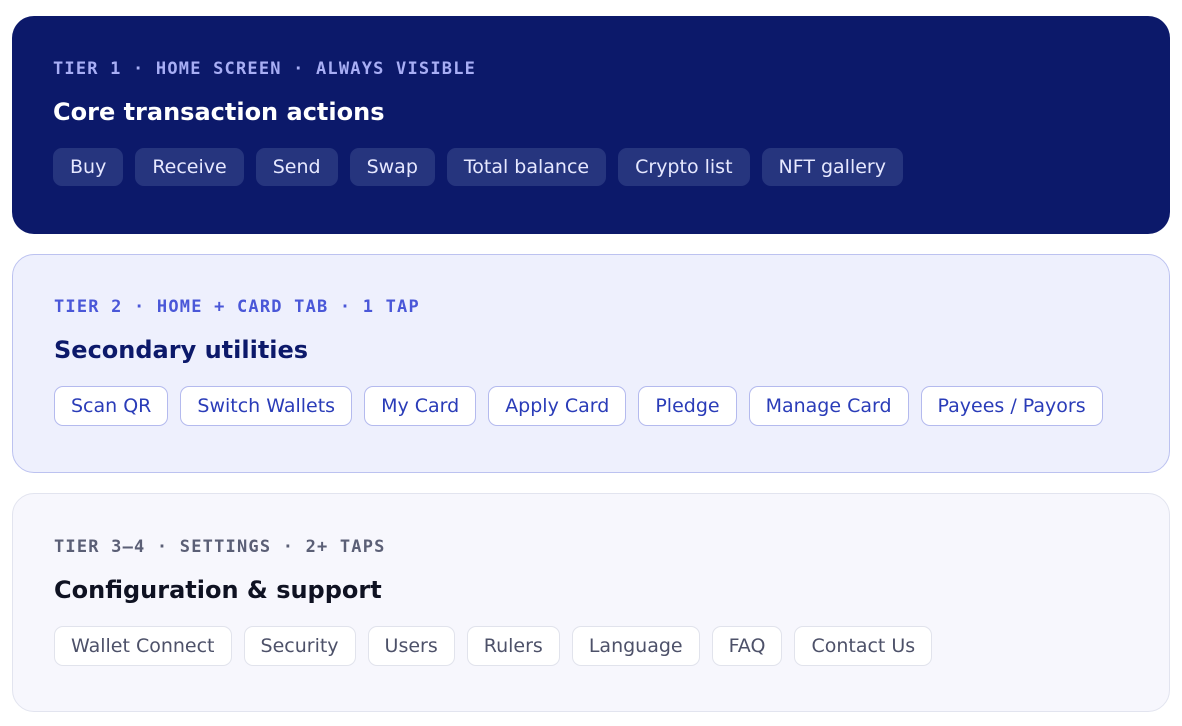 This screenshot has height=726, width=1182. Describe the element at coordinates (684, 167) in the screenshot. I see `chip-crypto-list: Crypto list` at that location.